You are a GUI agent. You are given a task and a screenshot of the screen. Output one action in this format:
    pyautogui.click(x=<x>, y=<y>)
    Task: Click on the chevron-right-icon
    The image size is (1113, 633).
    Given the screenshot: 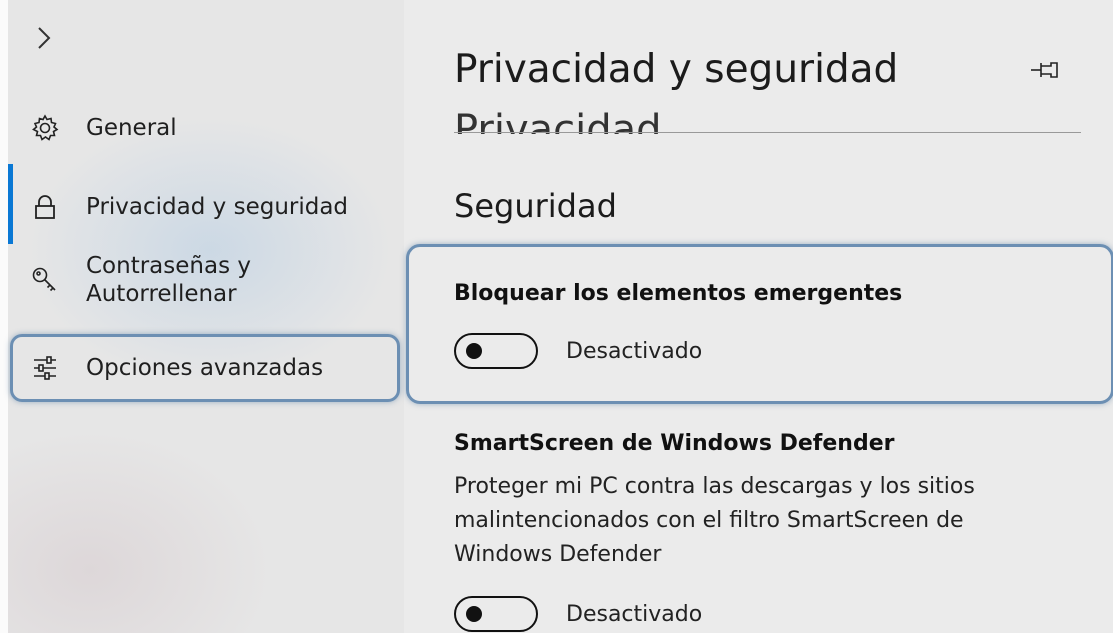 What is the action you would take?
    pyautogui.click(x=44, y=38)
    